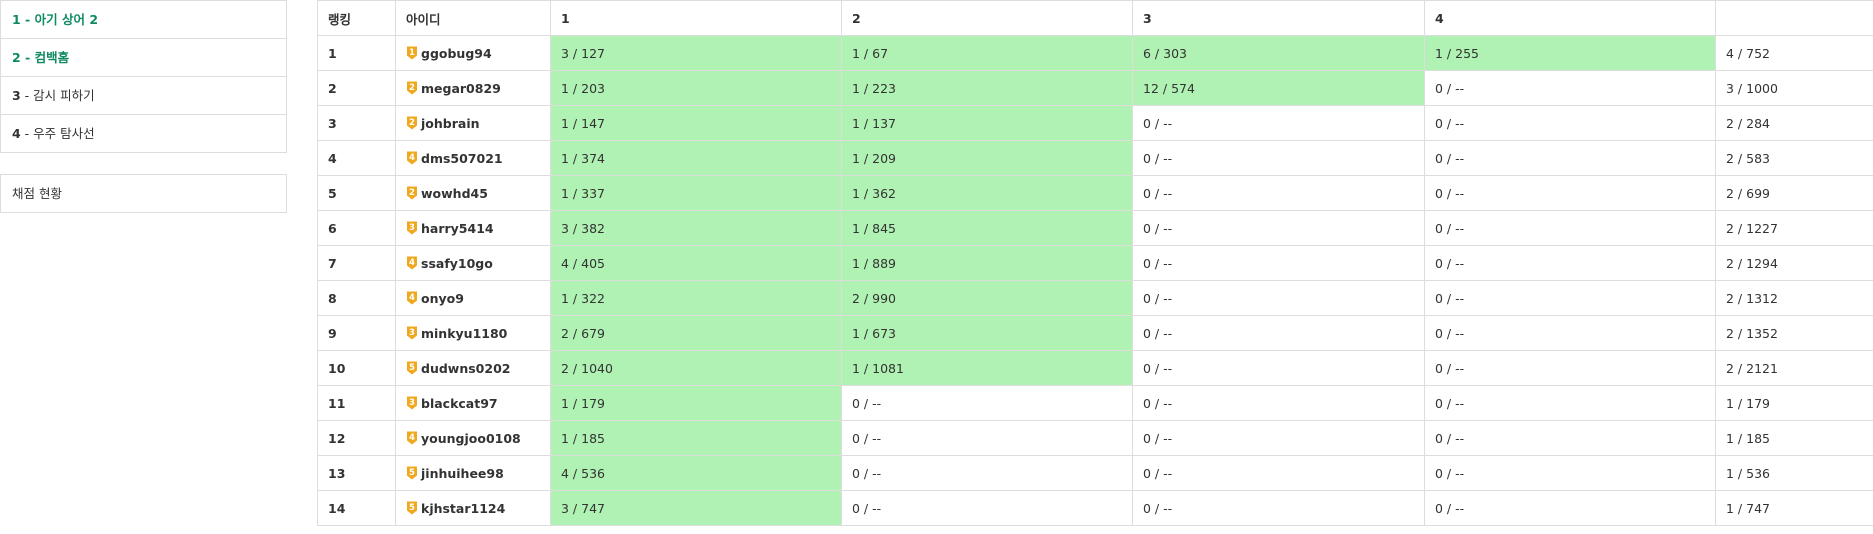 The width and height of the screenshot is (1873, 534). Describe the element at coordinates (143, 57) in the screenshot. I see `problem-link-2: 2 - 컴백홈` at that location.